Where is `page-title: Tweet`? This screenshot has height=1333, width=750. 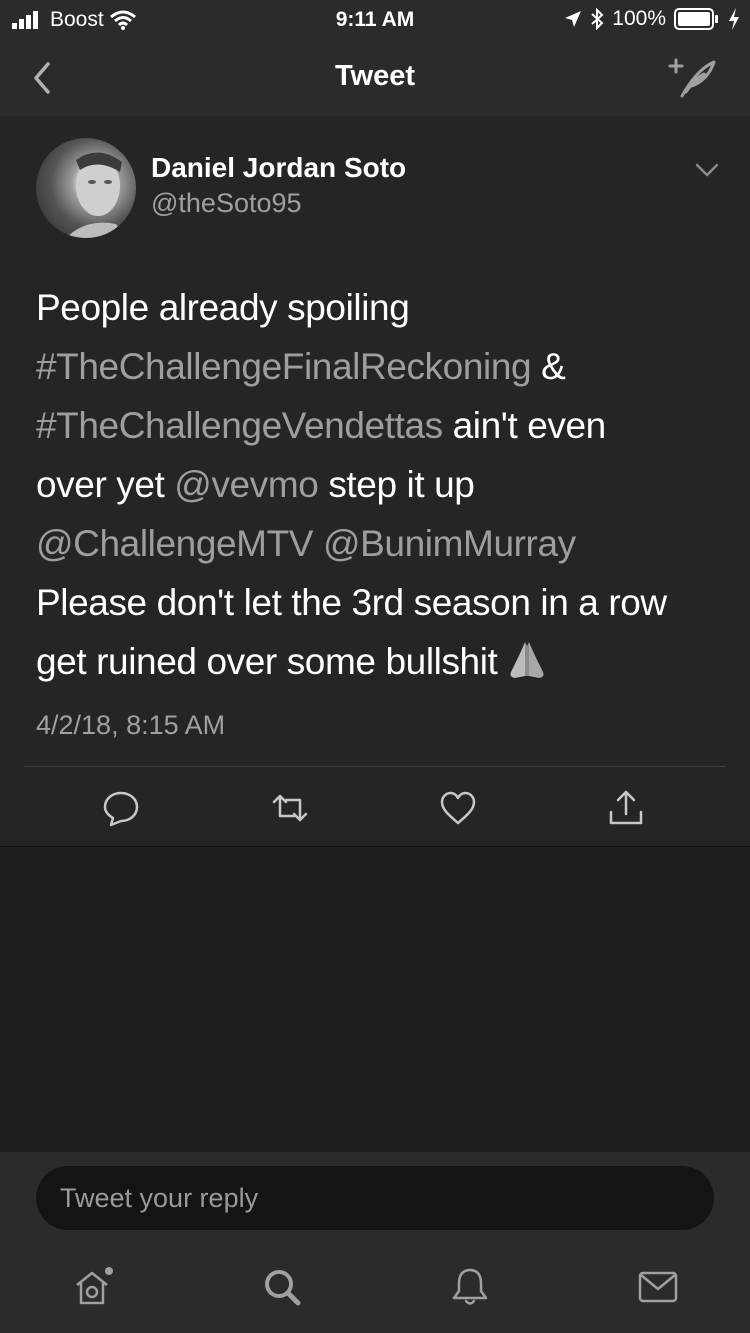 page-title: Tweet is located at coordinates (375, 76).